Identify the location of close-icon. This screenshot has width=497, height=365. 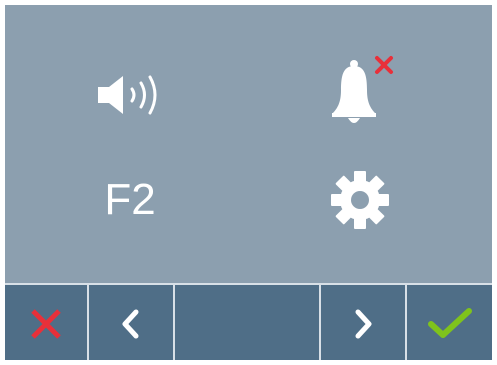
(46, 323).